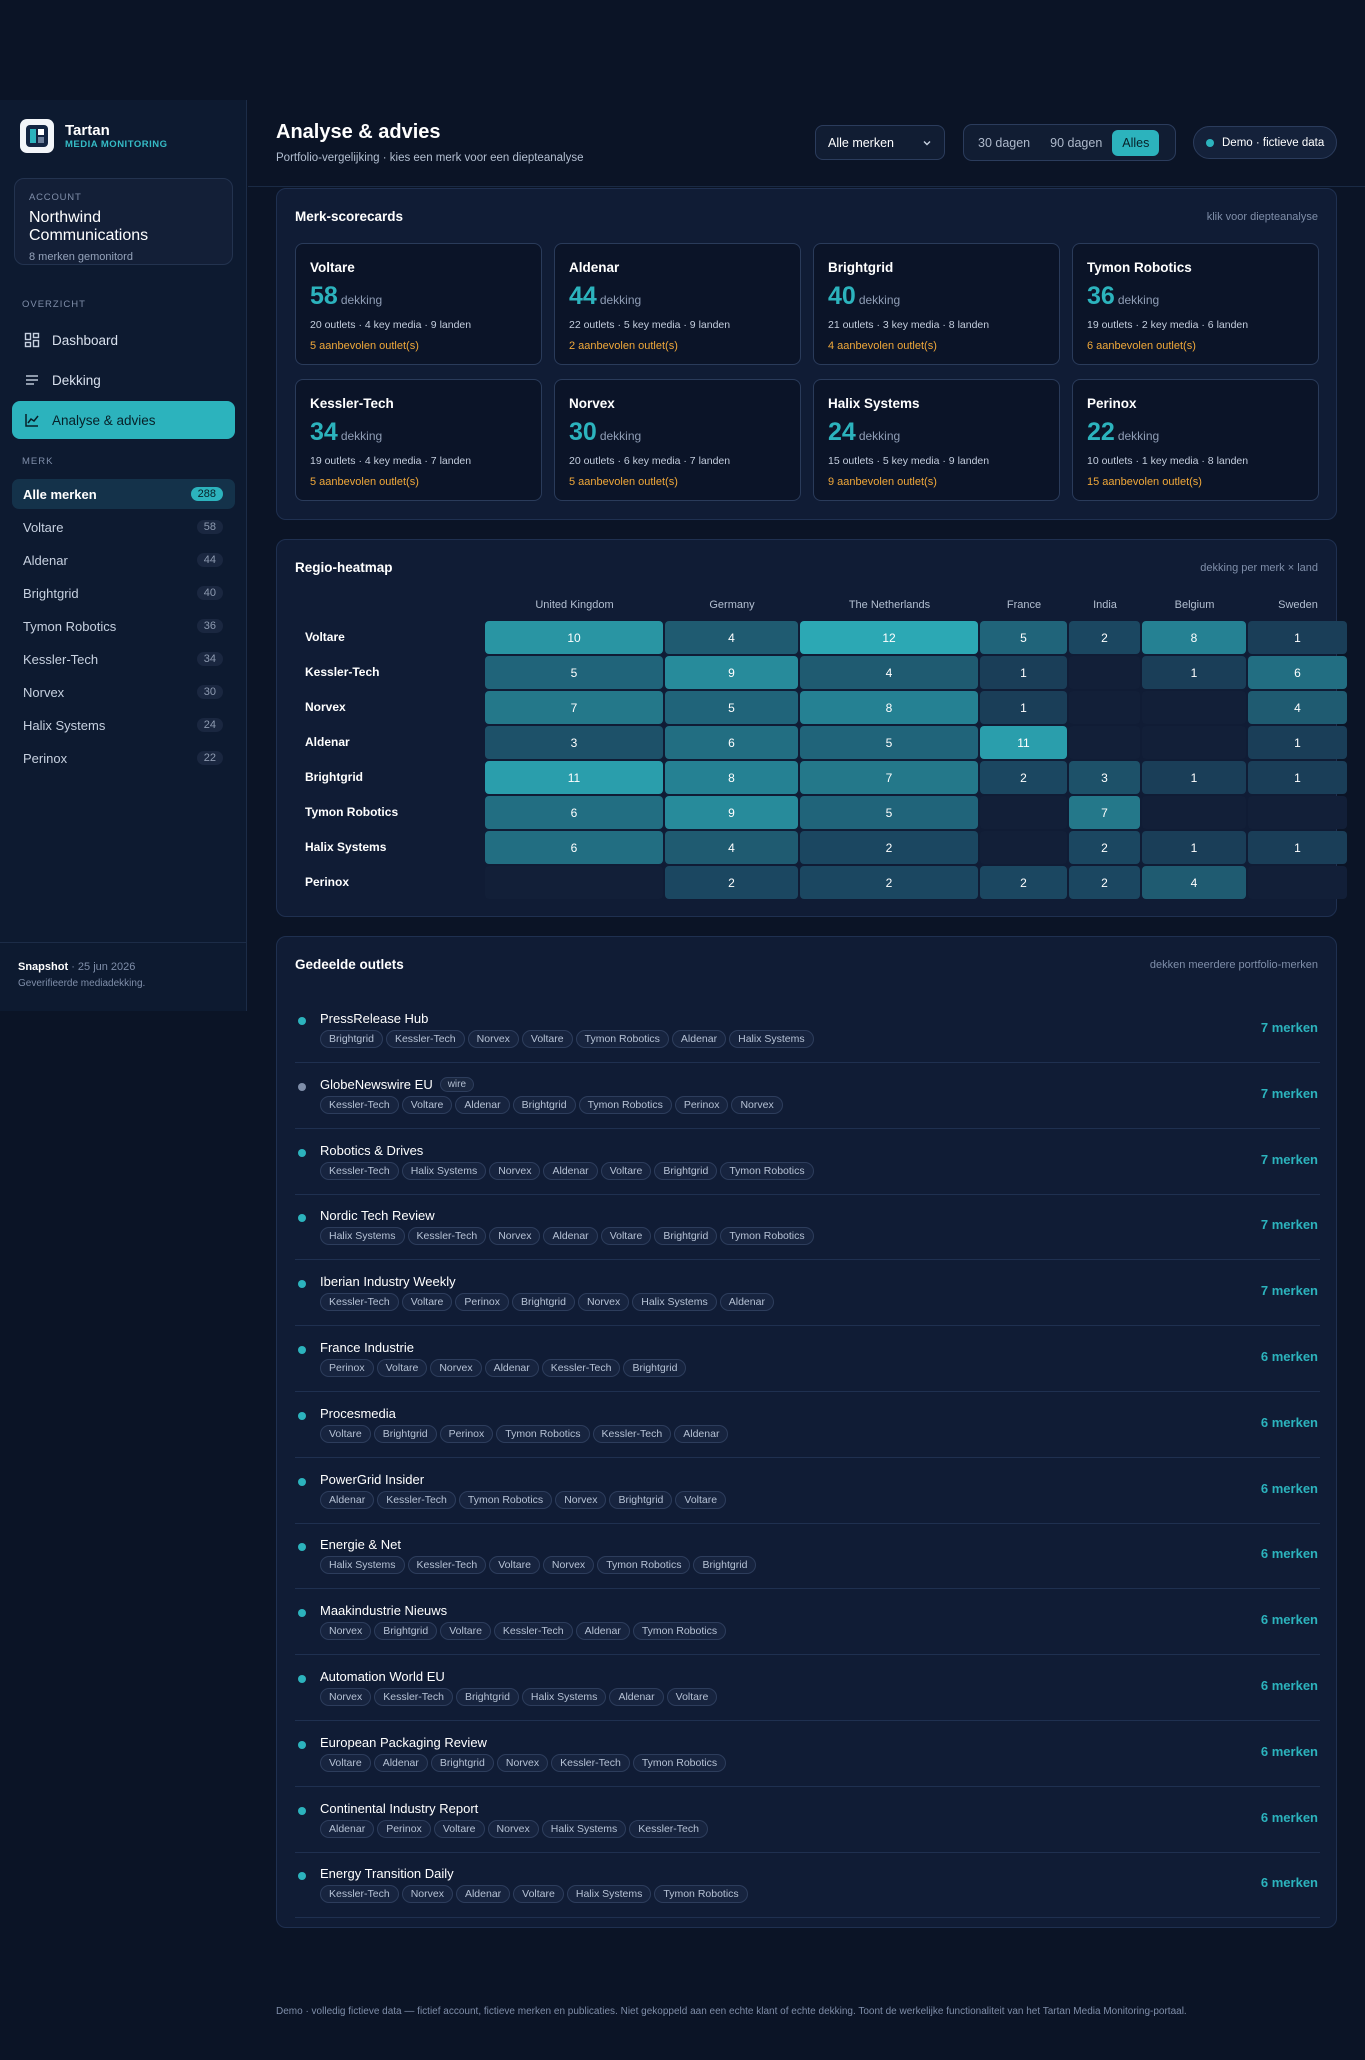 Image resolution: width=1365 pixels, height=2060 pixels. I want to click on brand-tag: Brightgrid, so click(406, 1631).